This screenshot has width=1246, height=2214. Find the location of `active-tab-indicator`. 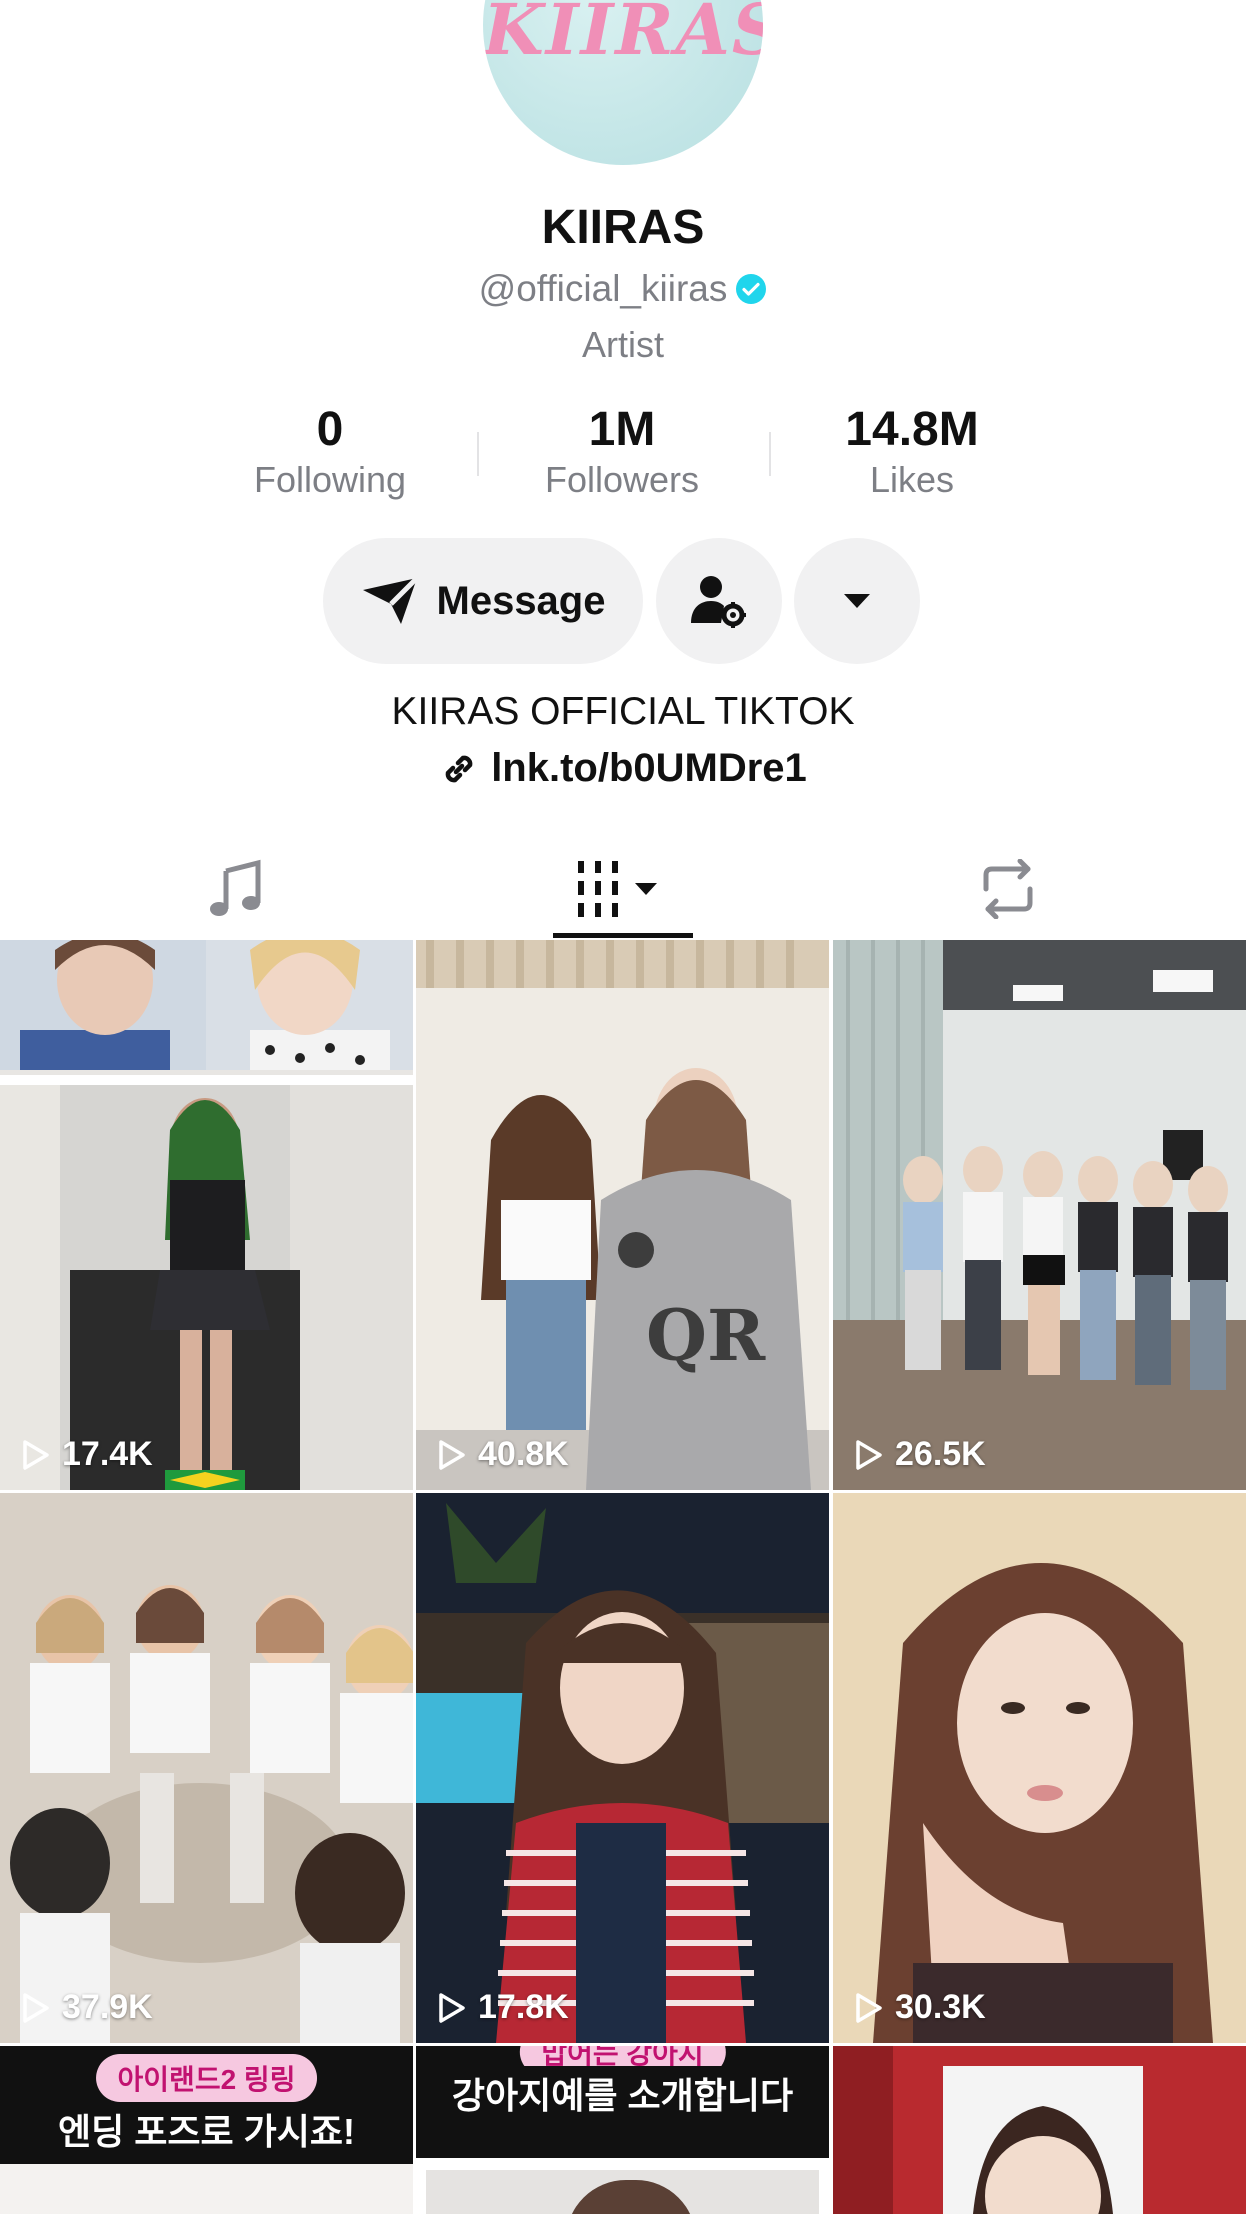

active-tab-indicator is located at coordinates (623, 935).